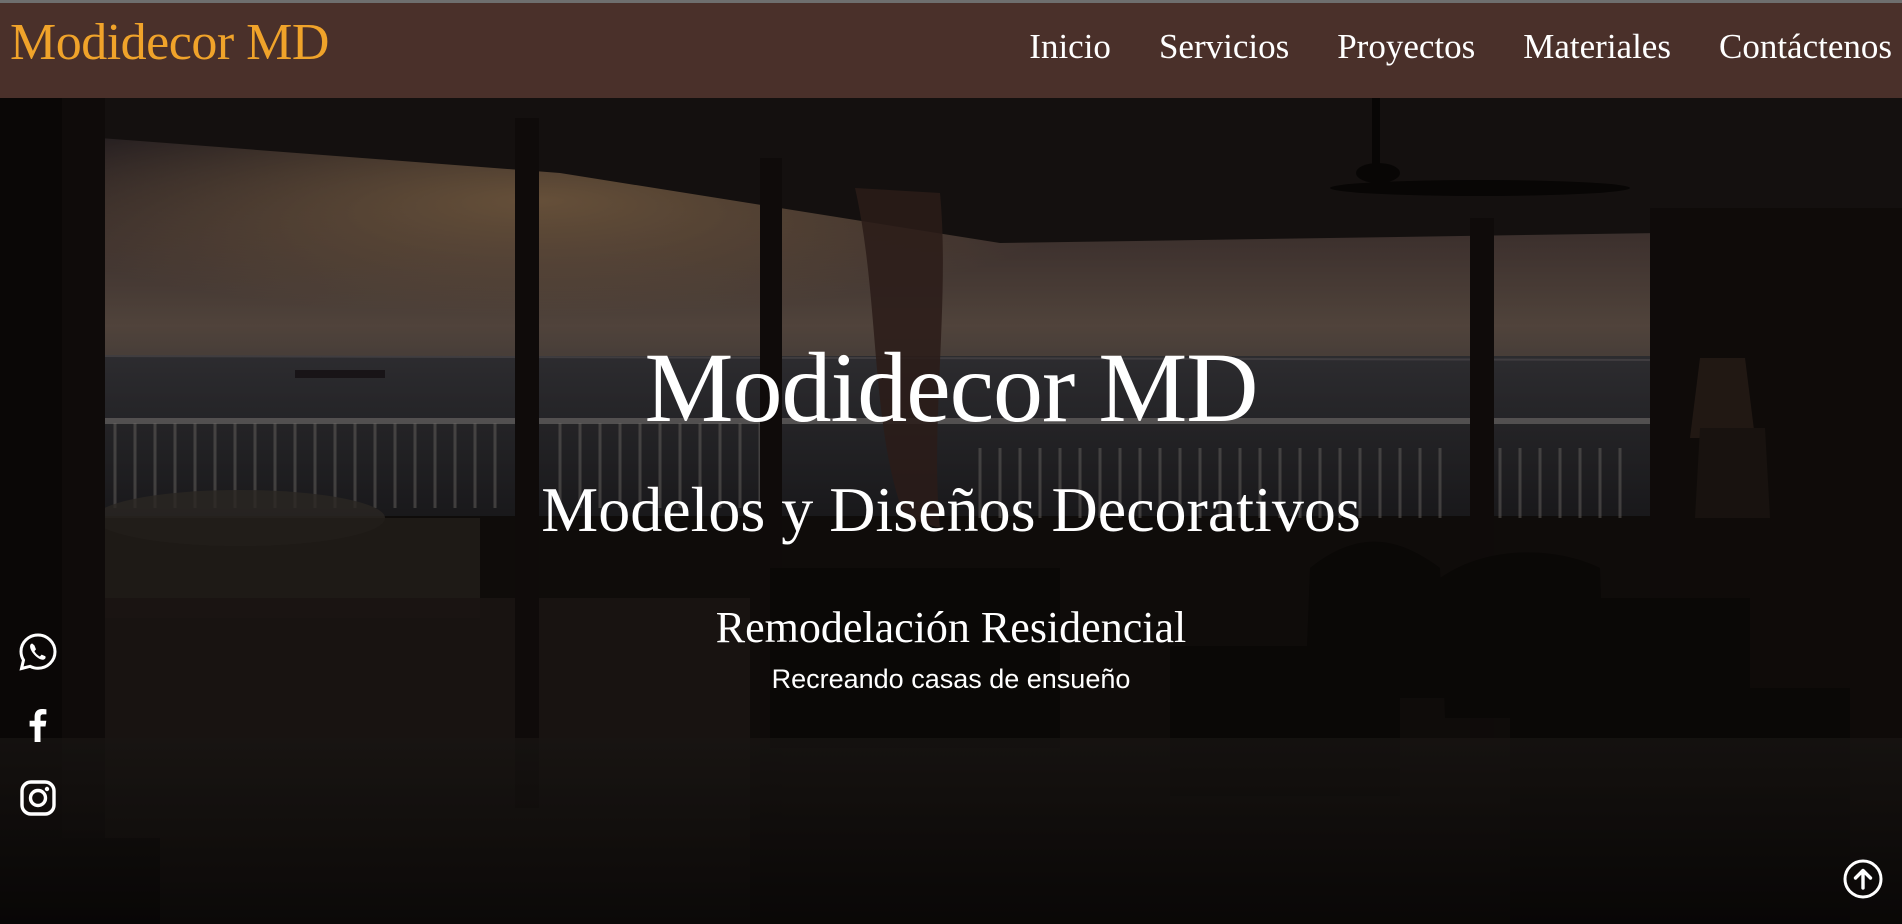 This screenshot has height=924, width=1902. I want to click on instagram-icon, so click(38, 798).